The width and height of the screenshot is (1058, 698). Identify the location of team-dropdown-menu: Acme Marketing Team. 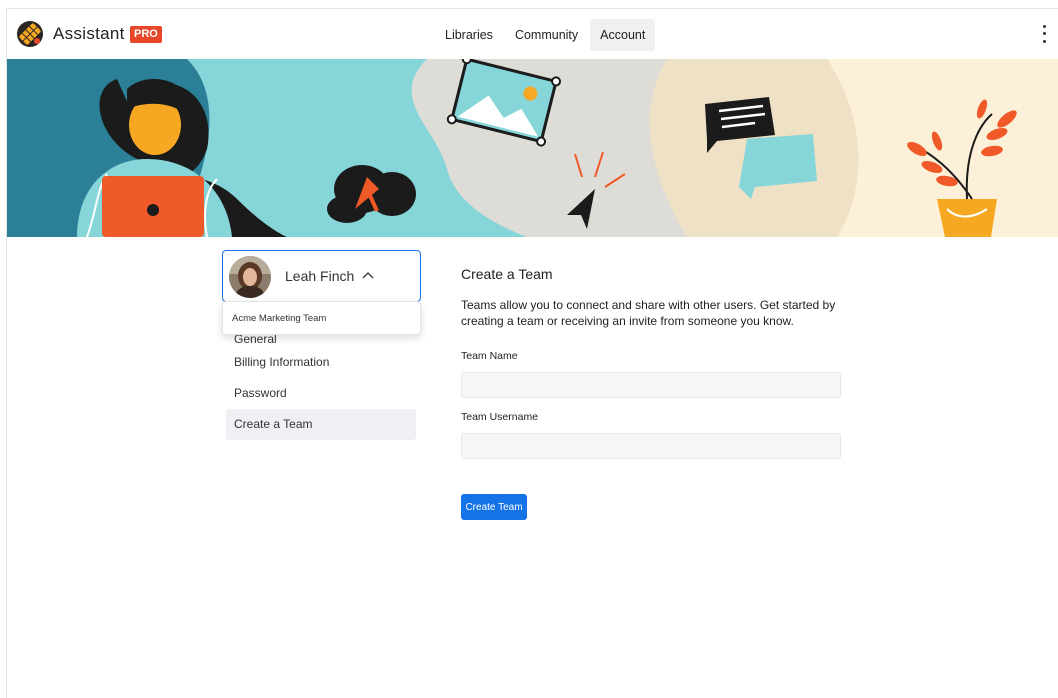
(321, 318).